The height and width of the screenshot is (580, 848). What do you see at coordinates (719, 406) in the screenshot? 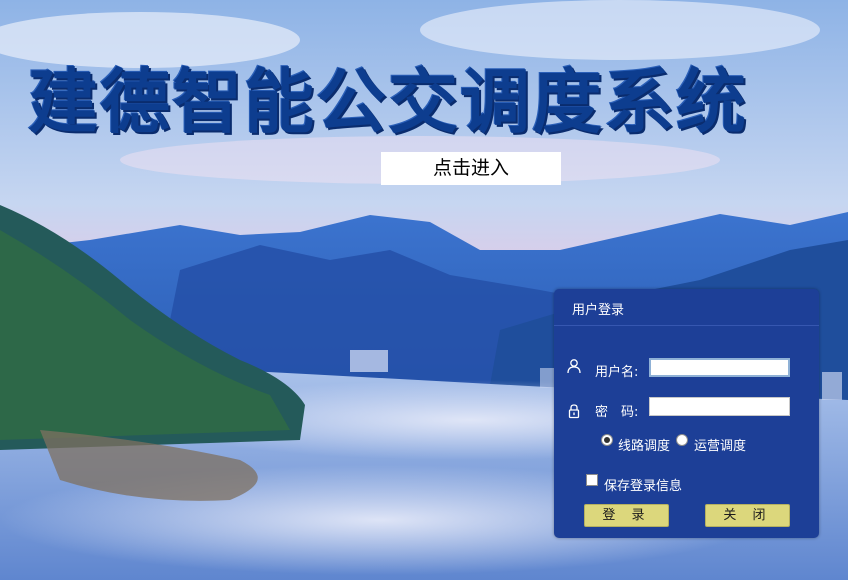
I see `password-input` at bounding box center [719, 406].